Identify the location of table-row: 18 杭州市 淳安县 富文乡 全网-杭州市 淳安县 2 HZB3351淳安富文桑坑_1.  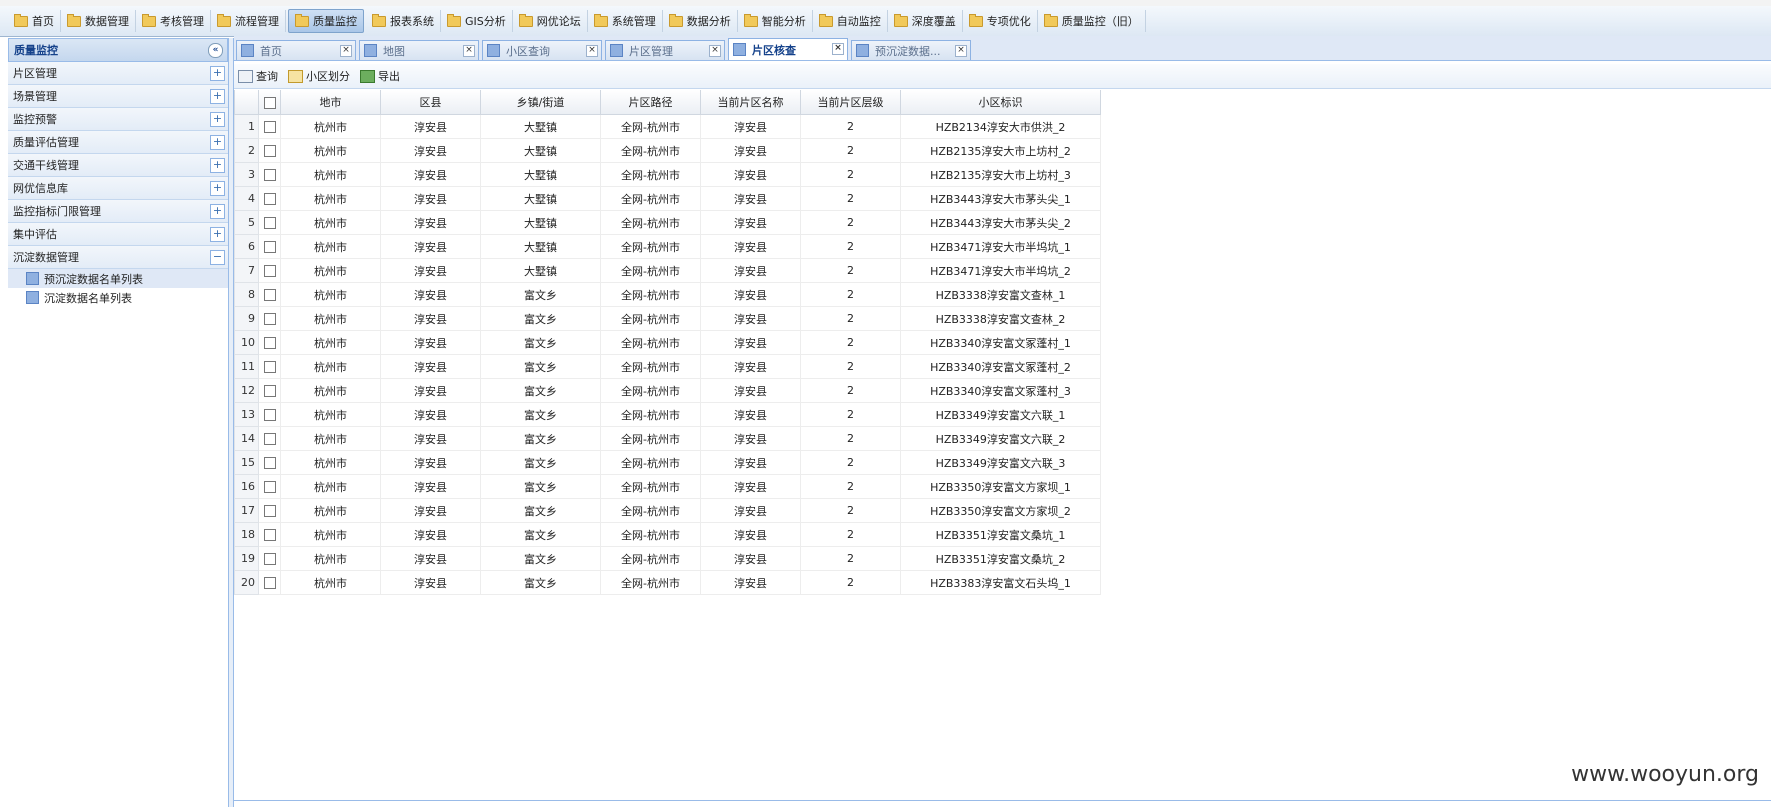
(667, 534).